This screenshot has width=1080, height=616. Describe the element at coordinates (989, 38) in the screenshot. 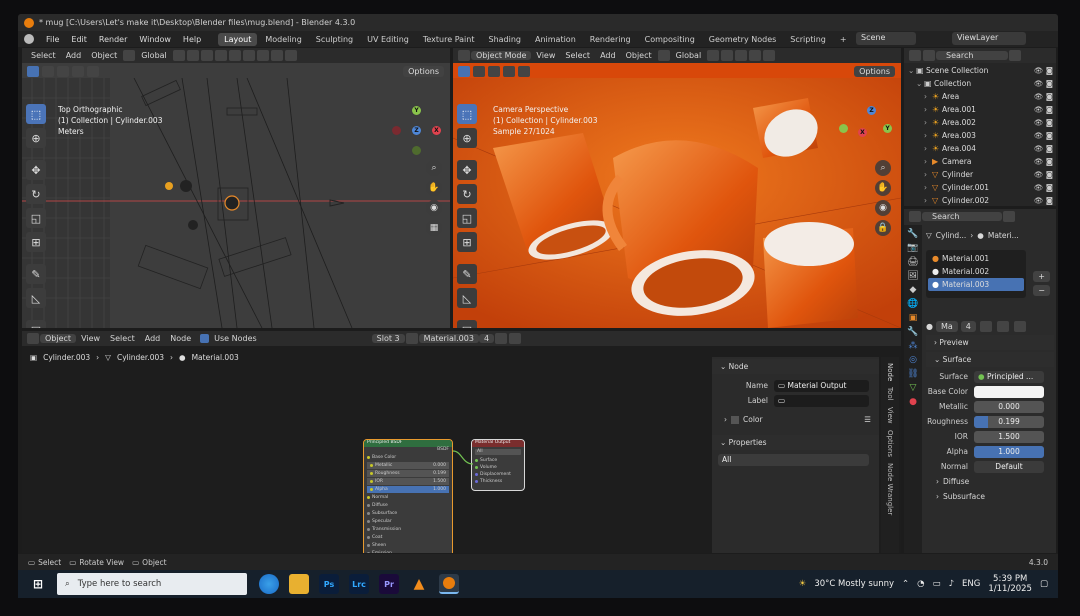

I see `view-layer-selector: ViewLayer` at that location.